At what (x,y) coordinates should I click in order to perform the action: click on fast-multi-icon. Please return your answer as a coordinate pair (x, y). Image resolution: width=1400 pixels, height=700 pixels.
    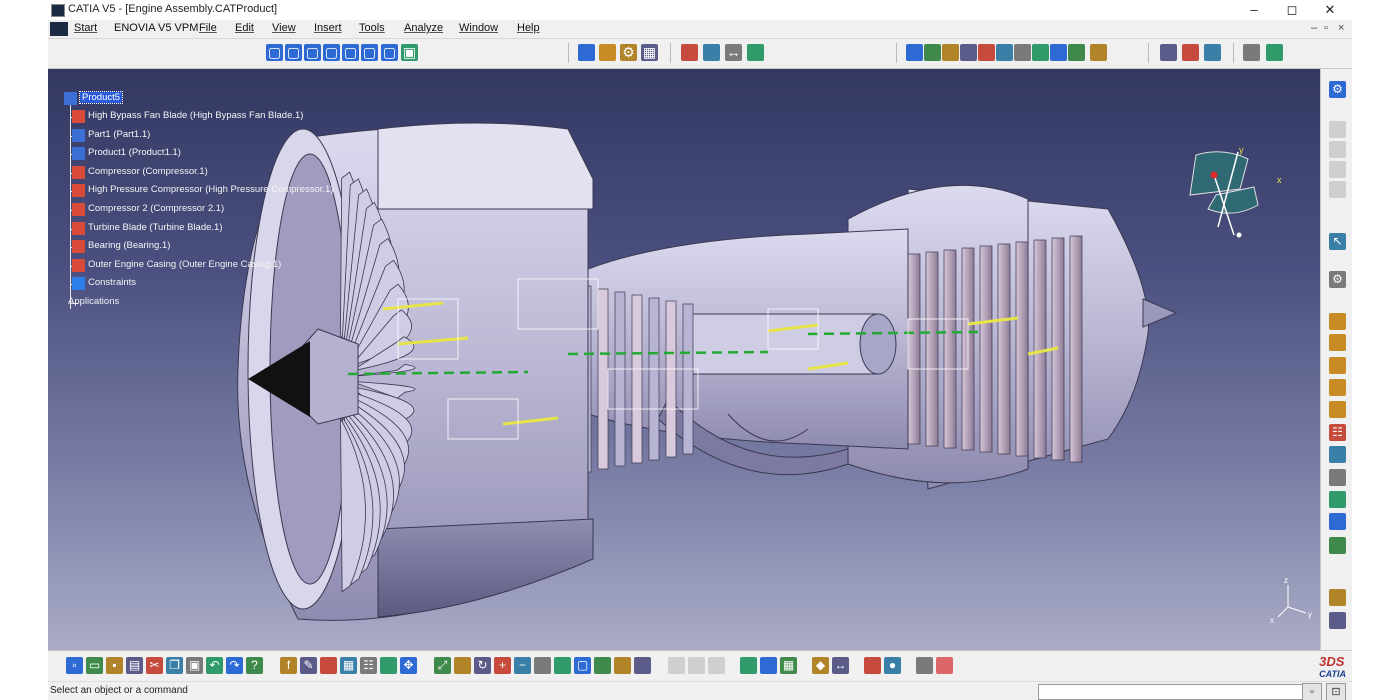
    Looking at the image, I should click on (1098, 52).